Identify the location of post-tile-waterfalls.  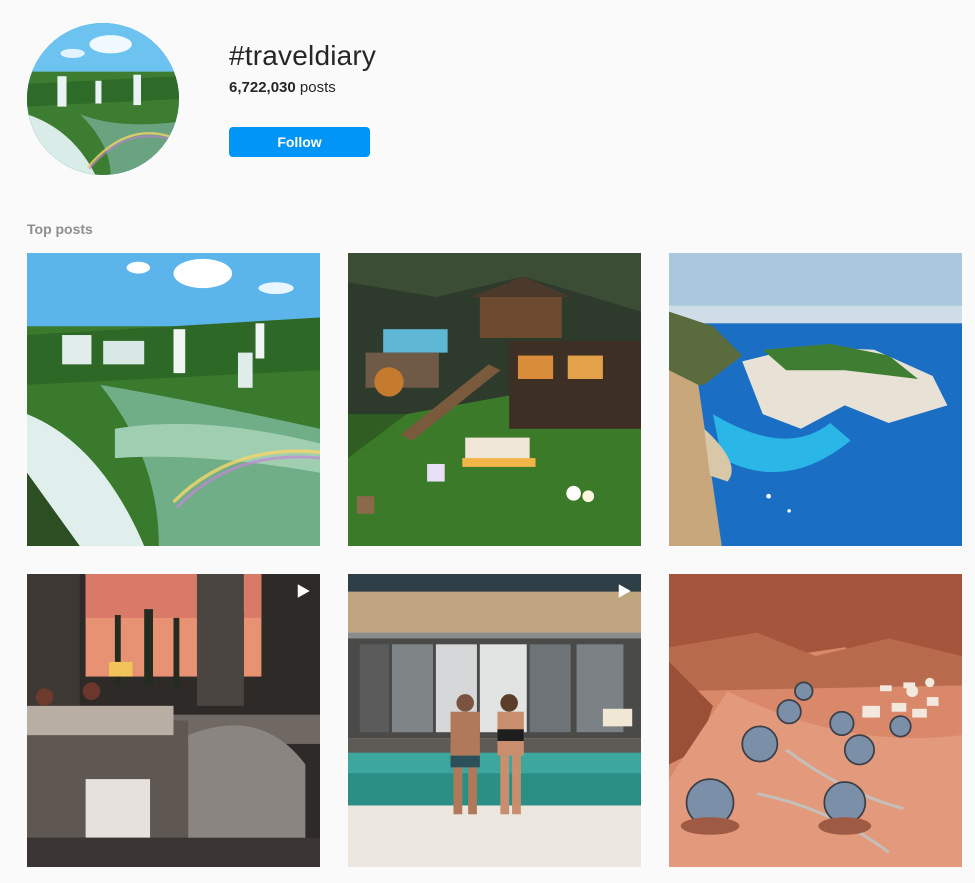
(173, 399).